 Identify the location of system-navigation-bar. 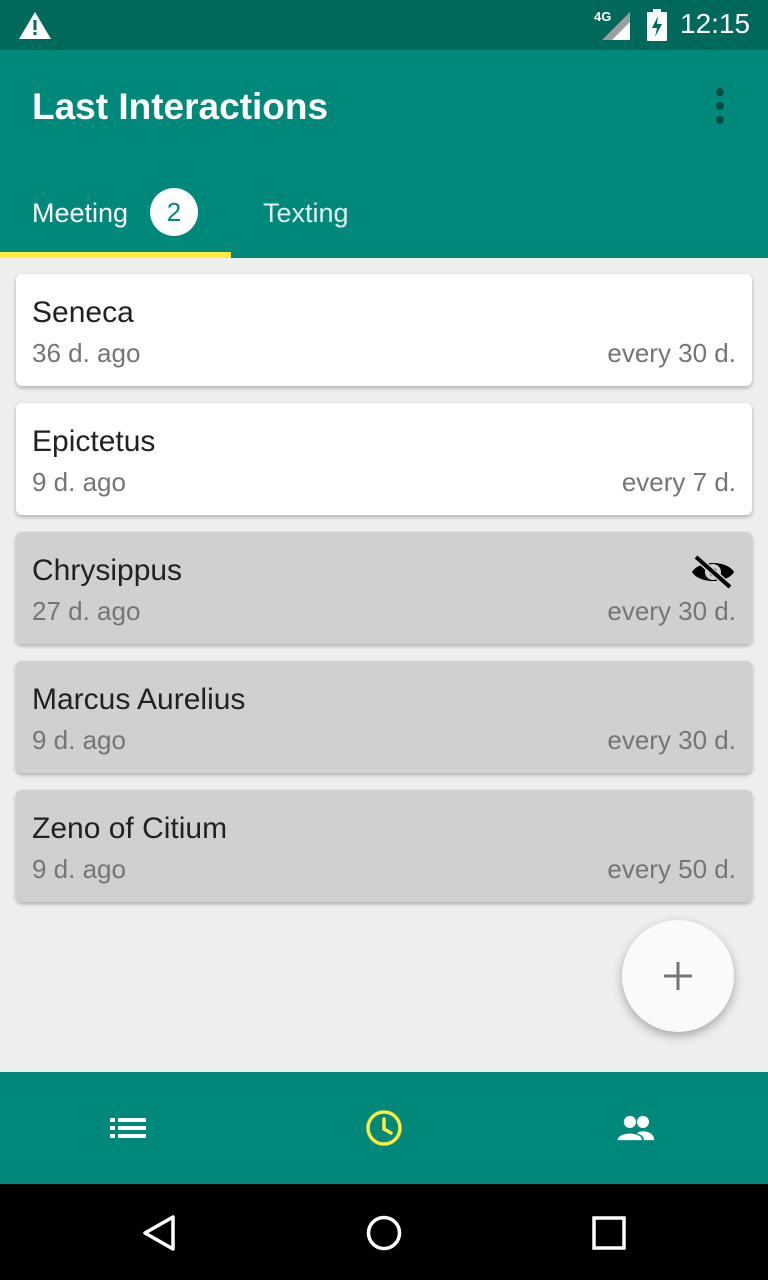
(384, 1232).